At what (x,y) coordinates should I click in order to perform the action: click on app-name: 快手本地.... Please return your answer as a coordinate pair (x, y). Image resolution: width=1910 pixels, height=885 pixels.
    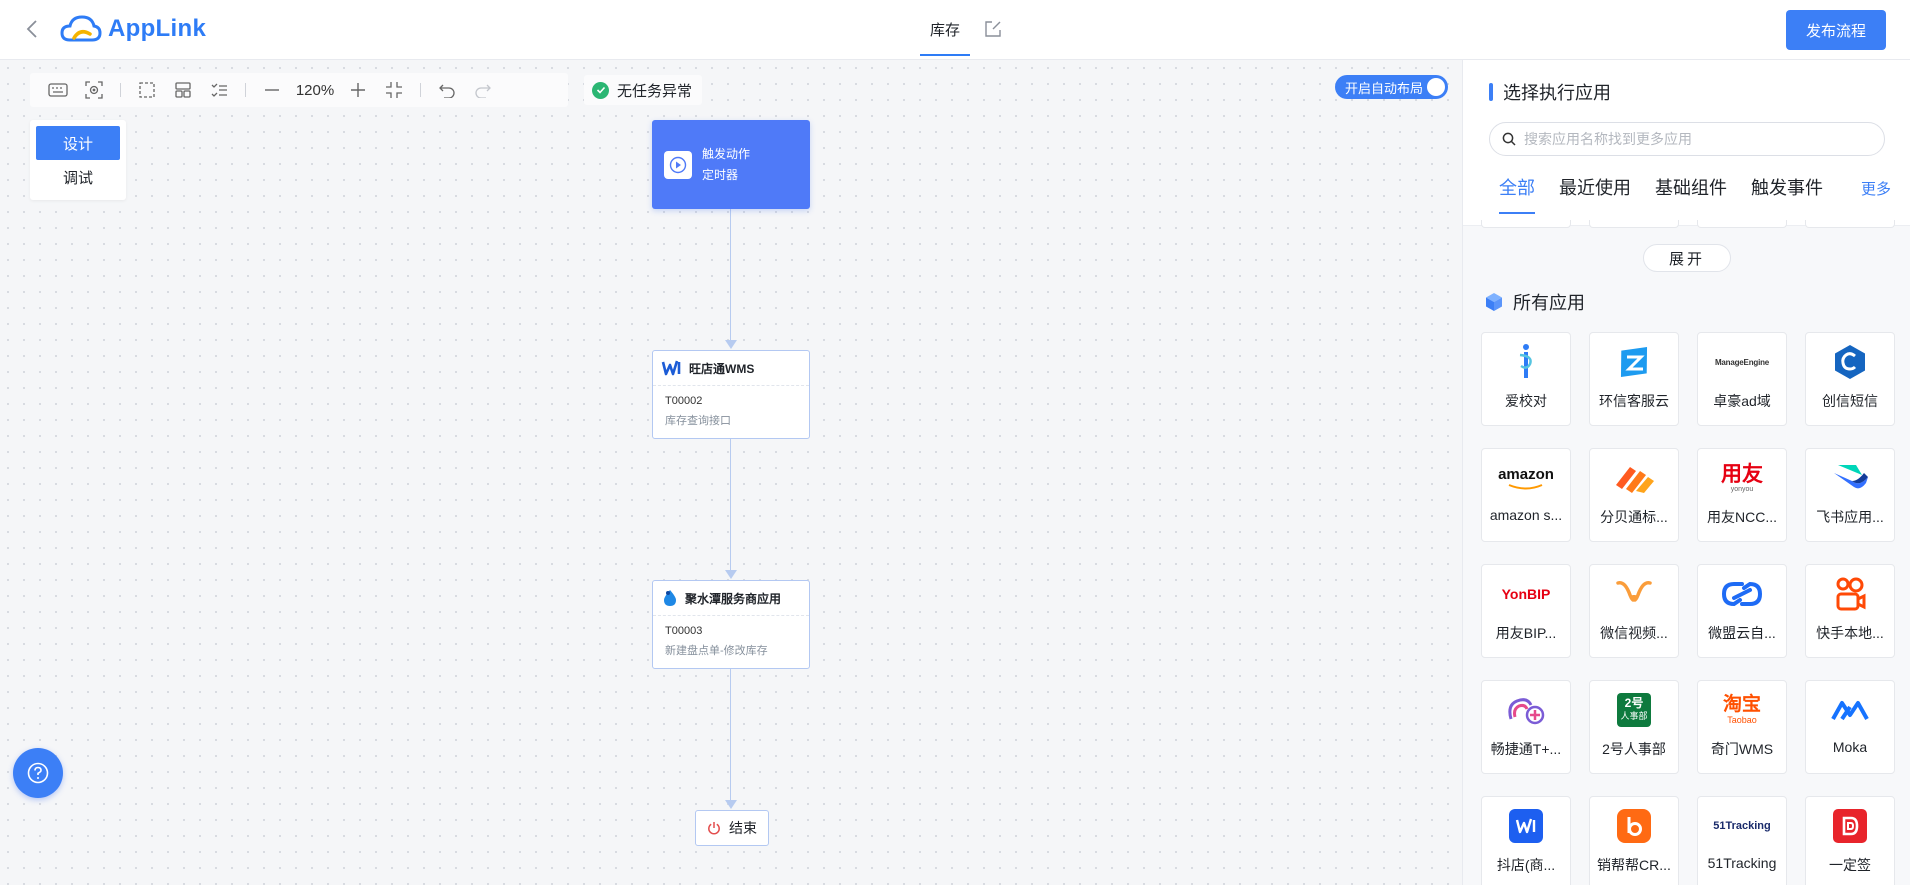
    Looking at the image, I should click on (1850, 633).